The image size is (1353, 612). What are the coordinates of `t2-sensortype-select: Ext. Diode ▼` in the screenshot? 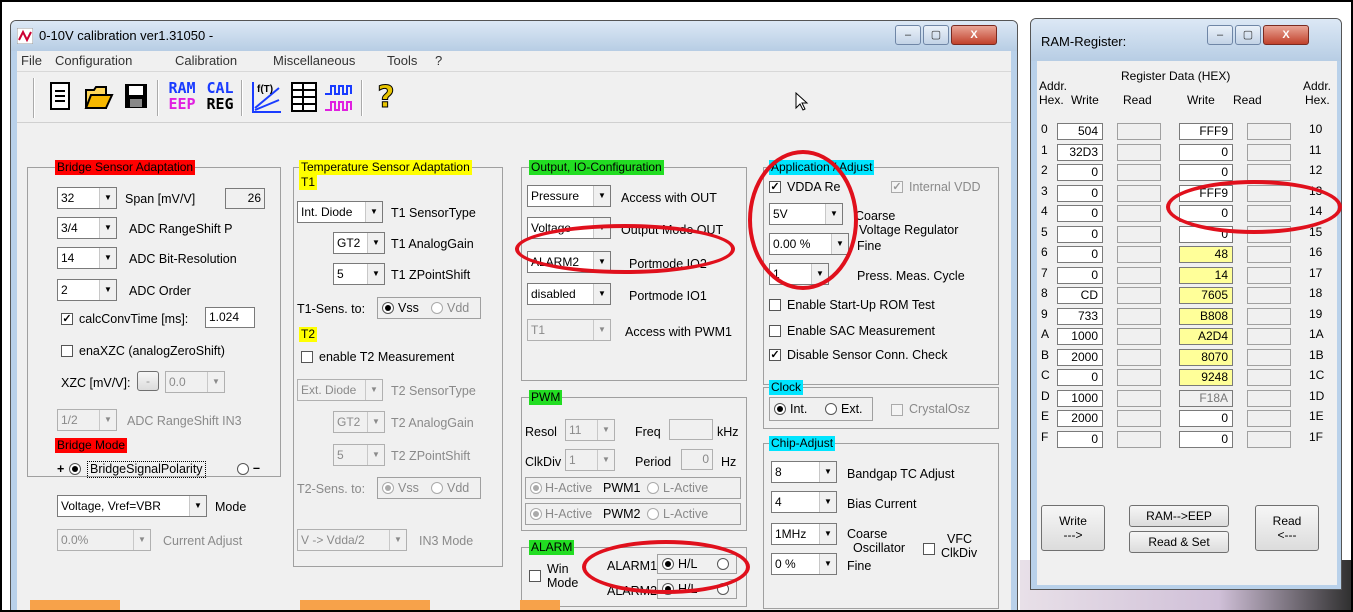 It's located at (340, 390).